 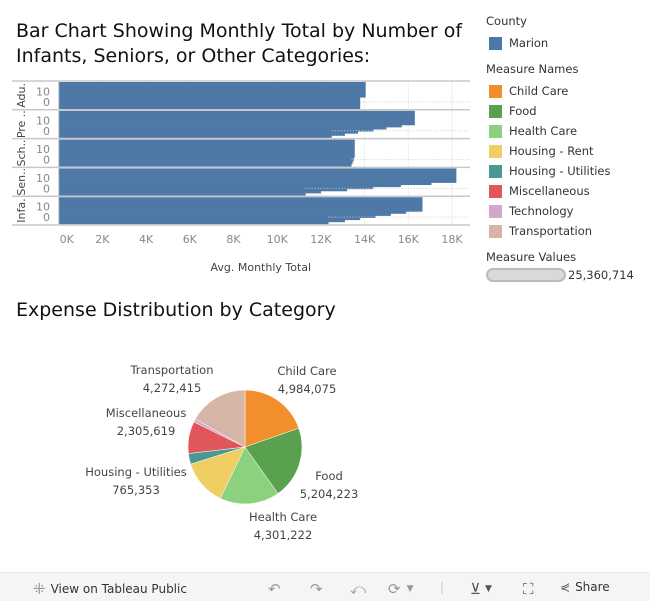 I want to click on revert-icon: ⤺, so click(x=358, y=589).